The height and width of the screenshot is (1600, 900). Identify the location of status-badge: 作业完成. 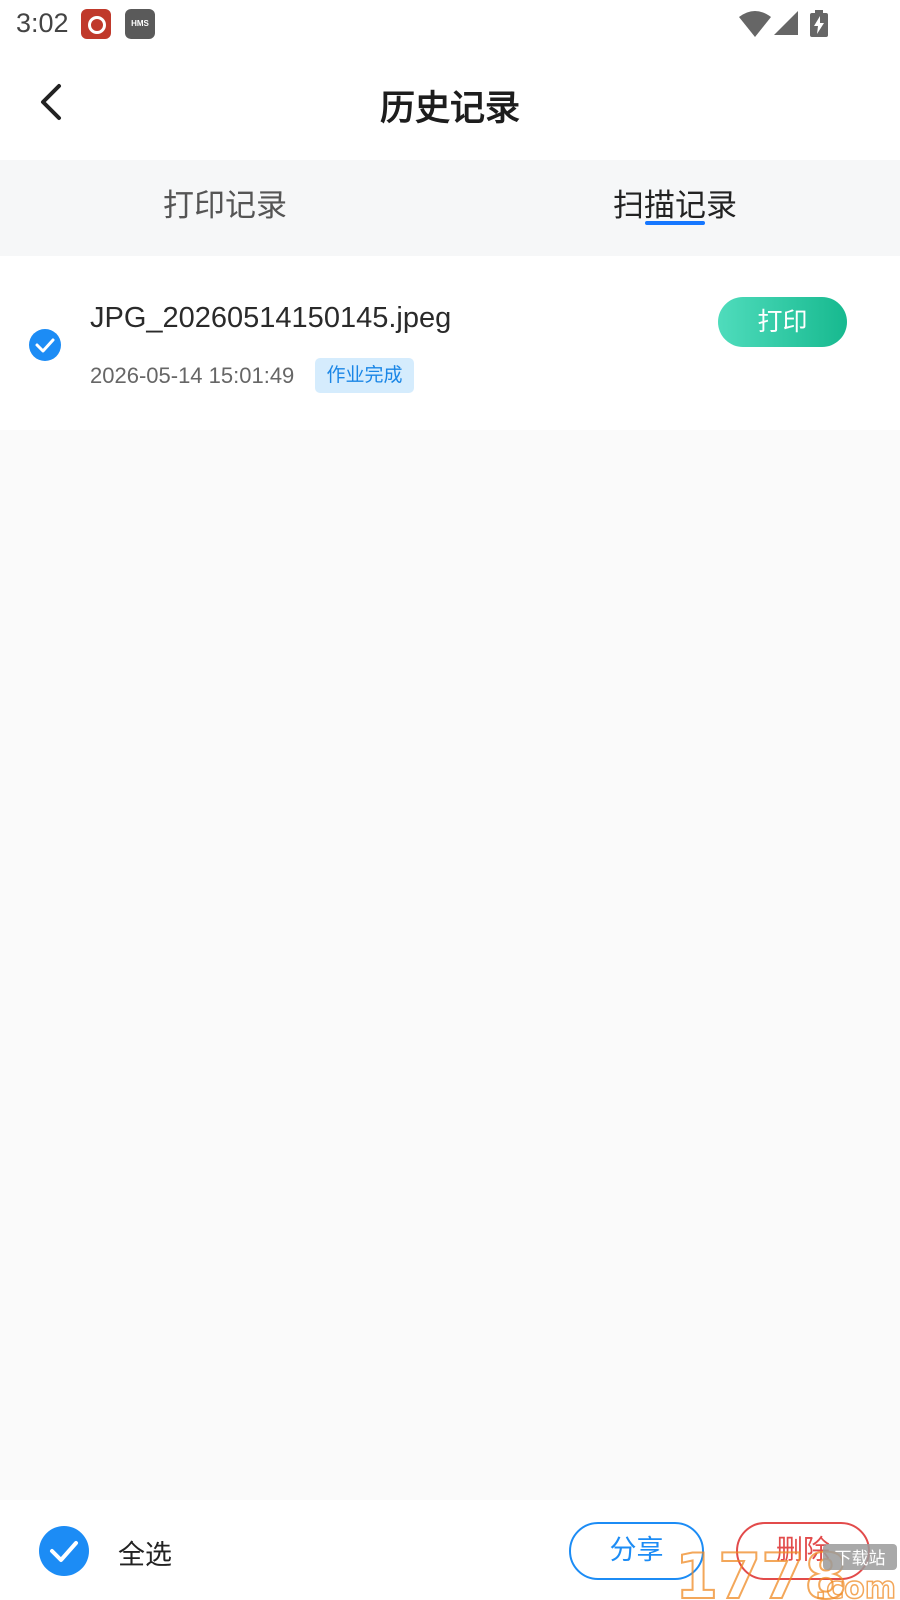
(364, 375).